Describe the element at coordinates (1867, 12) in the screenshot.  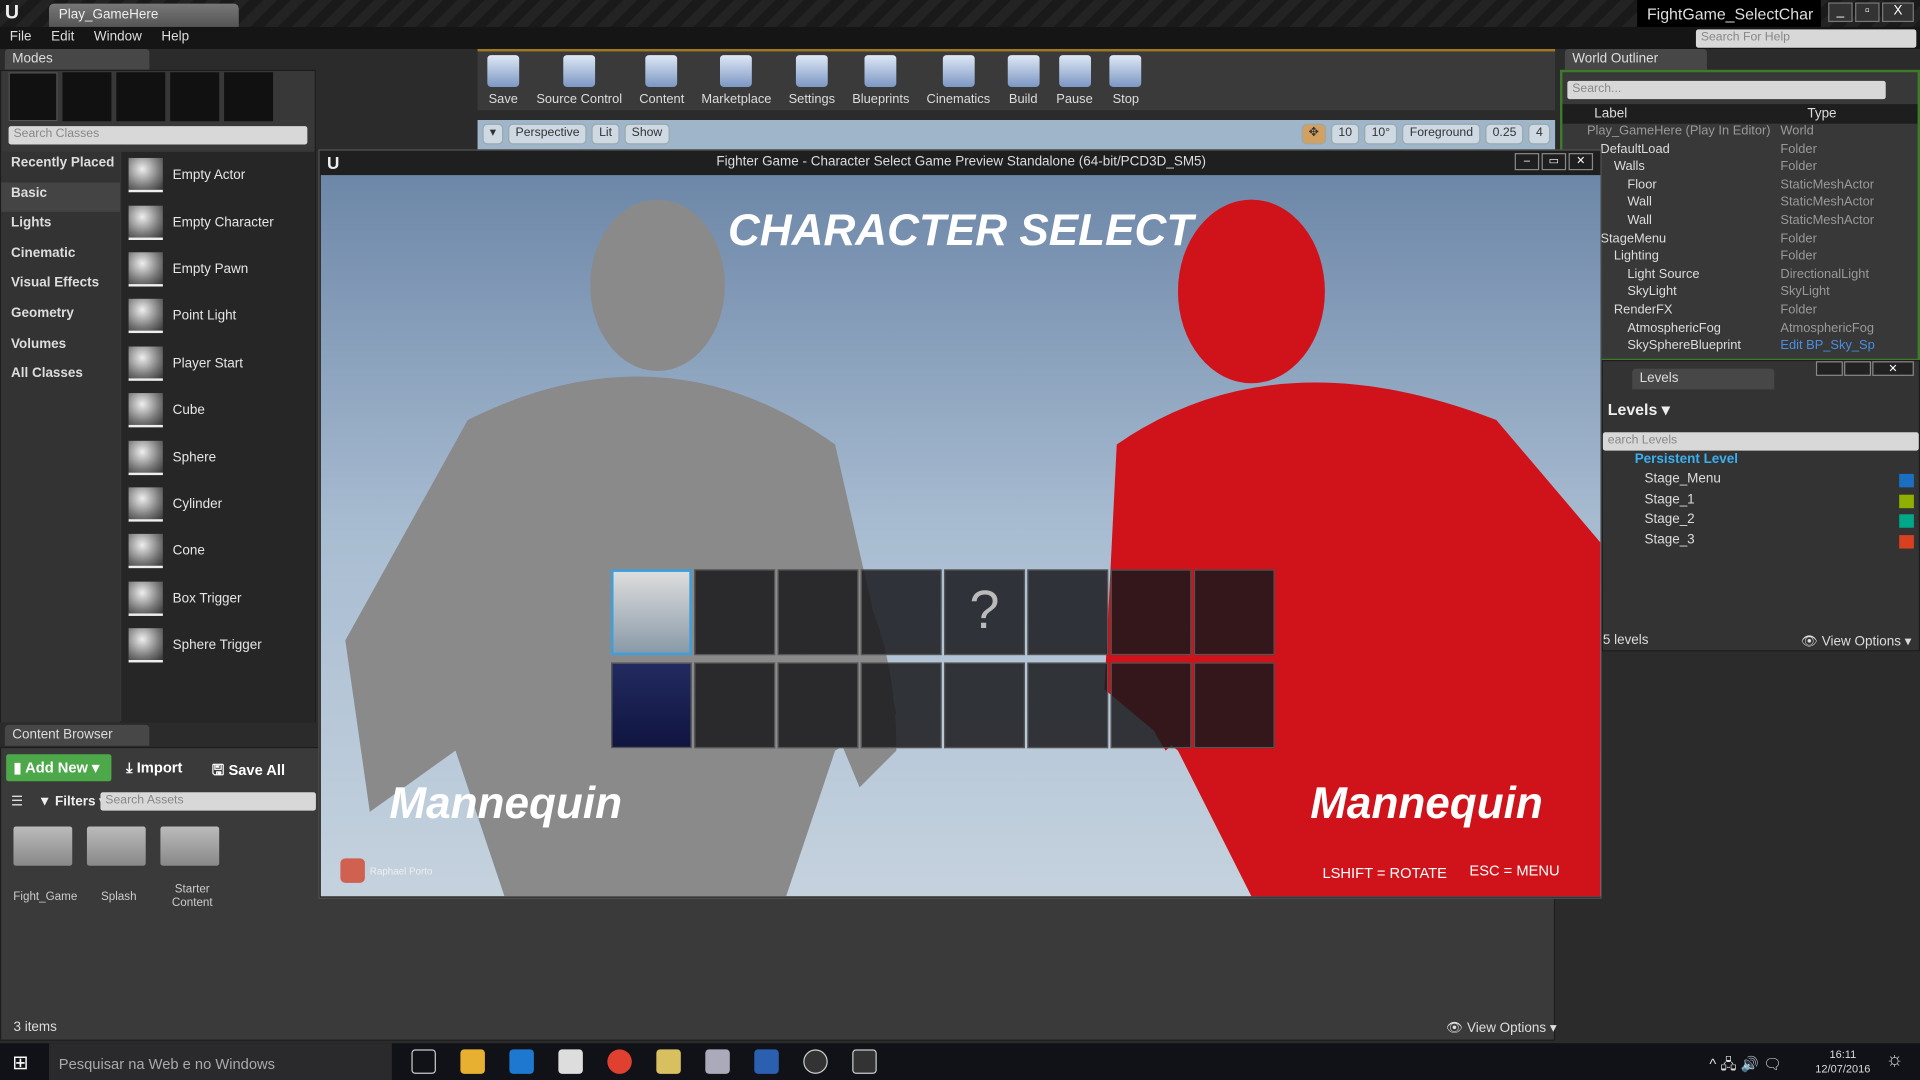
I see `maximize-button: ▫` at that location.